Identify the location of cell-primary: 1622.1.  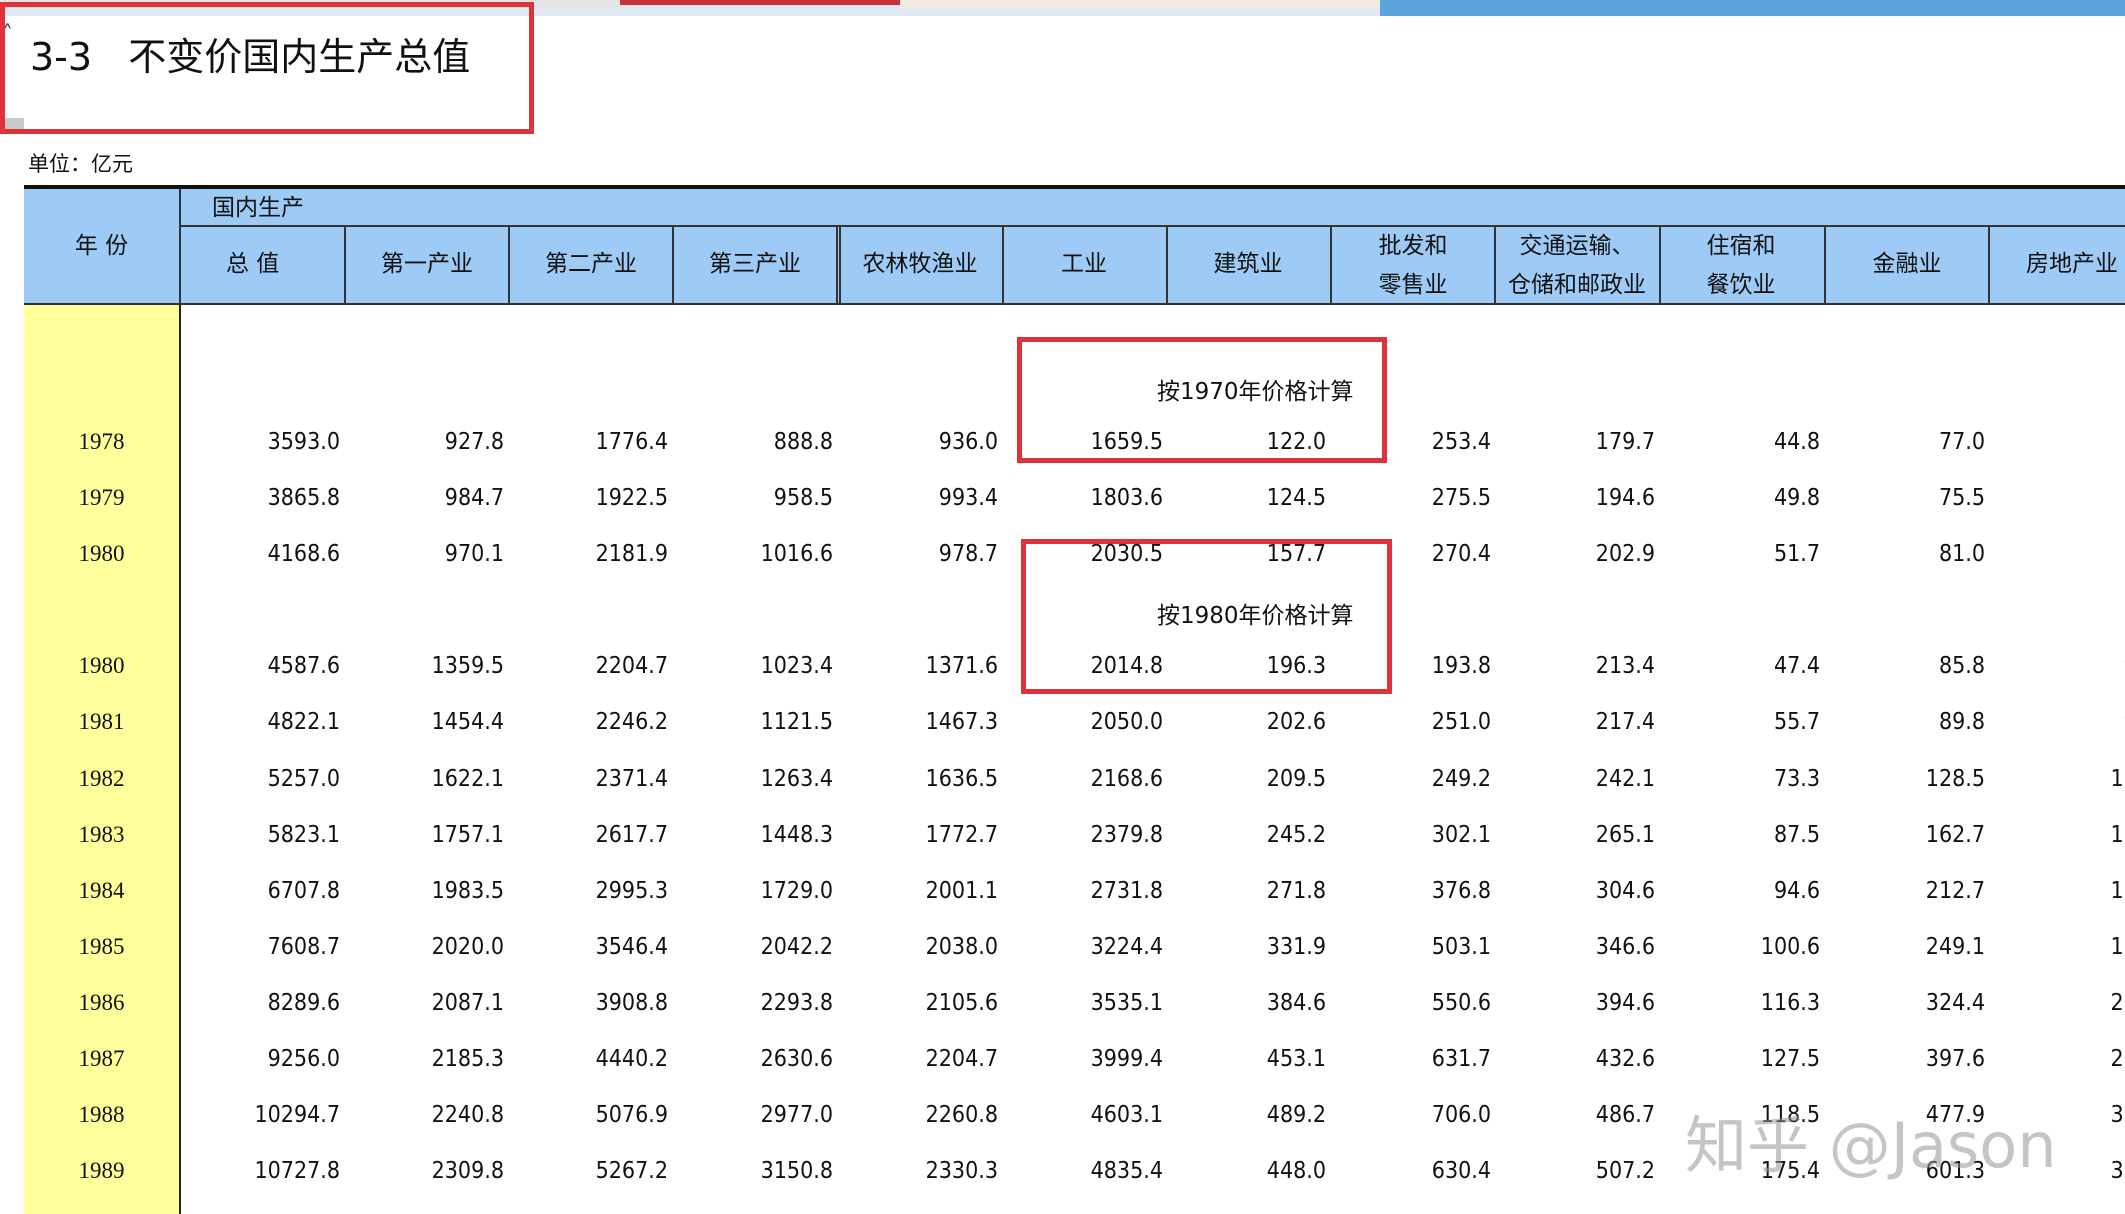
(467, 779).